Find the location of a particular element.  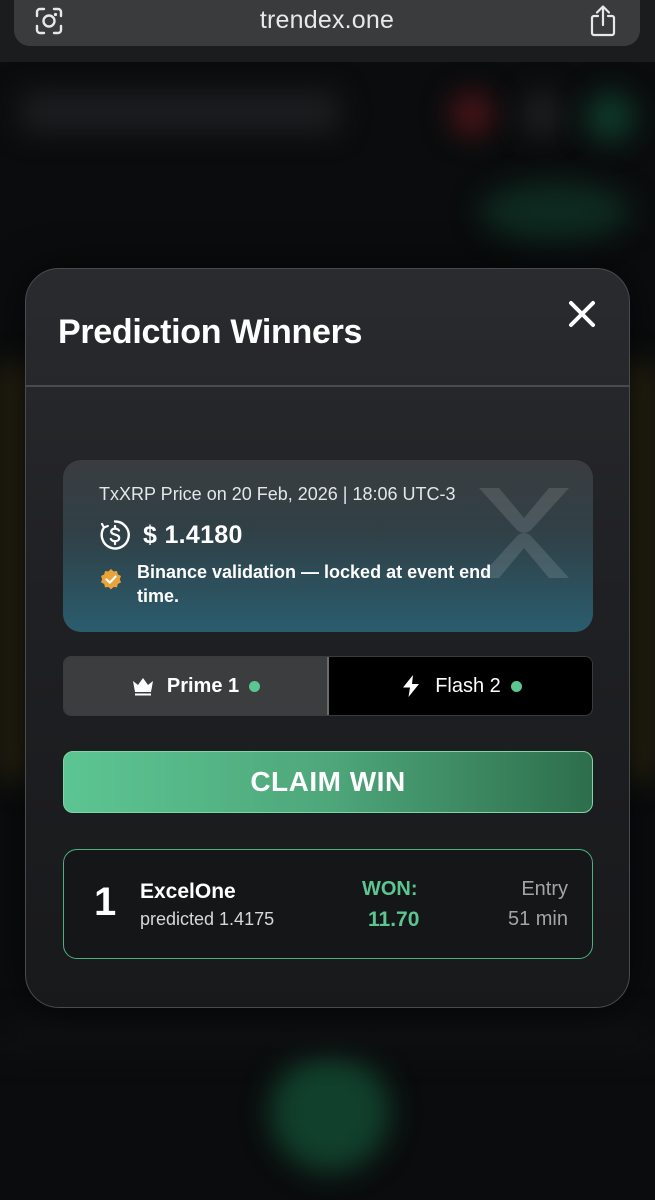

entry-label: Entry is located at coordinates (544, 889).